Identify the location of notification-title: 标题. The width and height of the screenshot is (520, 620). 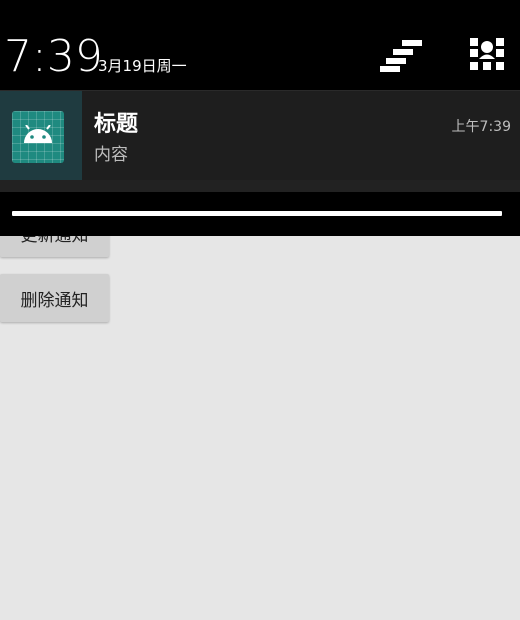
(116, 124).